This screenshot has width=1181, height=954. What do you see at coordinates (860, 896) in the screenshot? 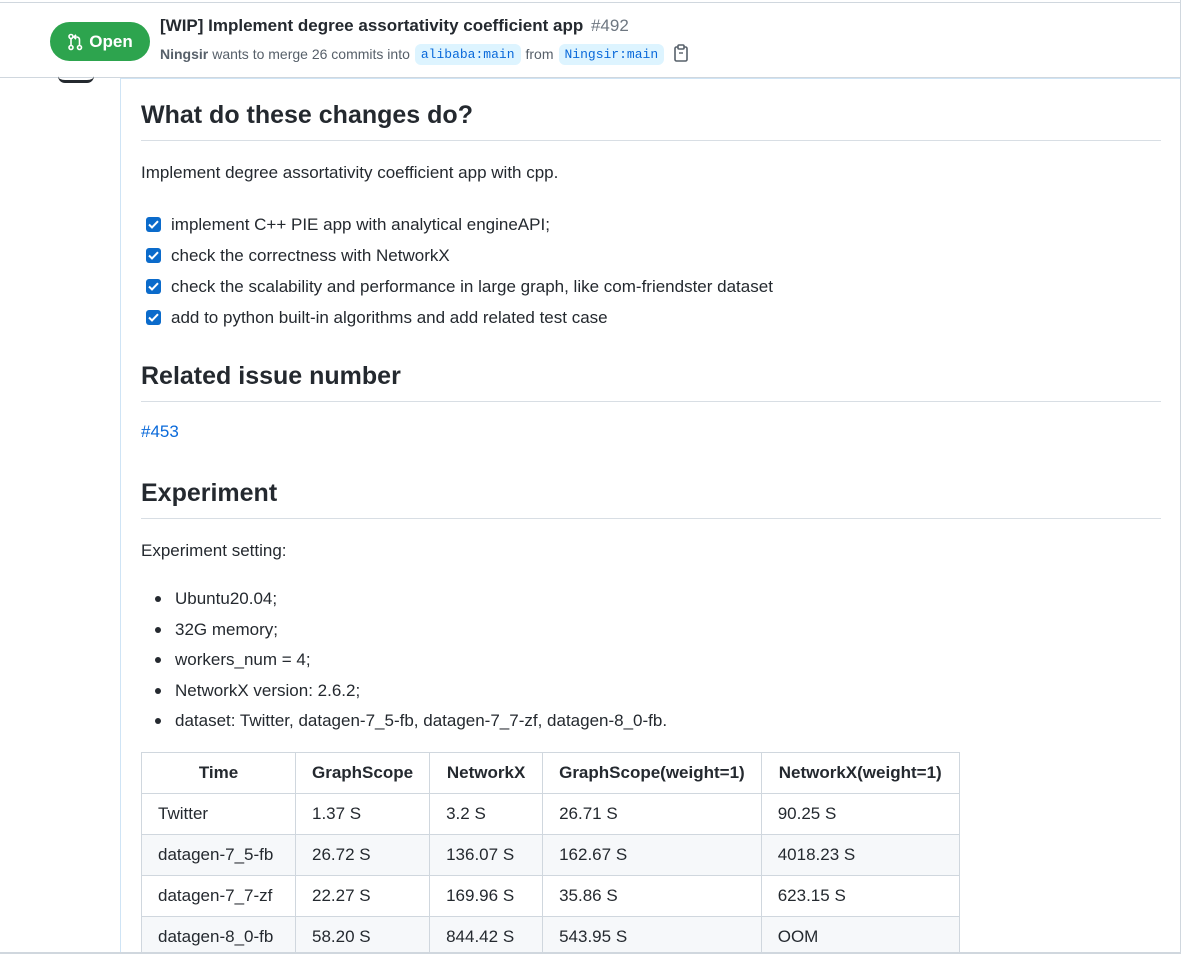
I see `table-cell: 623.15 S` at bounding box center [860, 896].